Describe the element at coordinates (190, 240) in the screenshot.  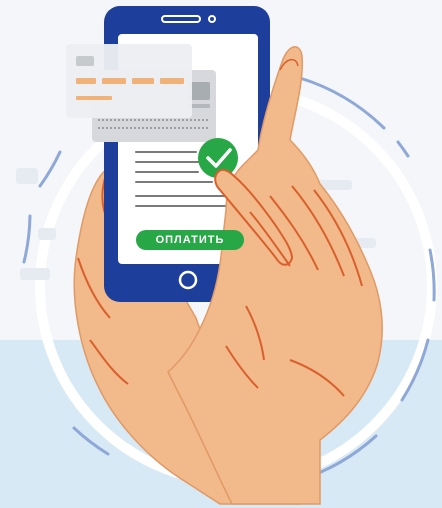
I see `pay-button: ОПЛАТИТЬ` at that location.